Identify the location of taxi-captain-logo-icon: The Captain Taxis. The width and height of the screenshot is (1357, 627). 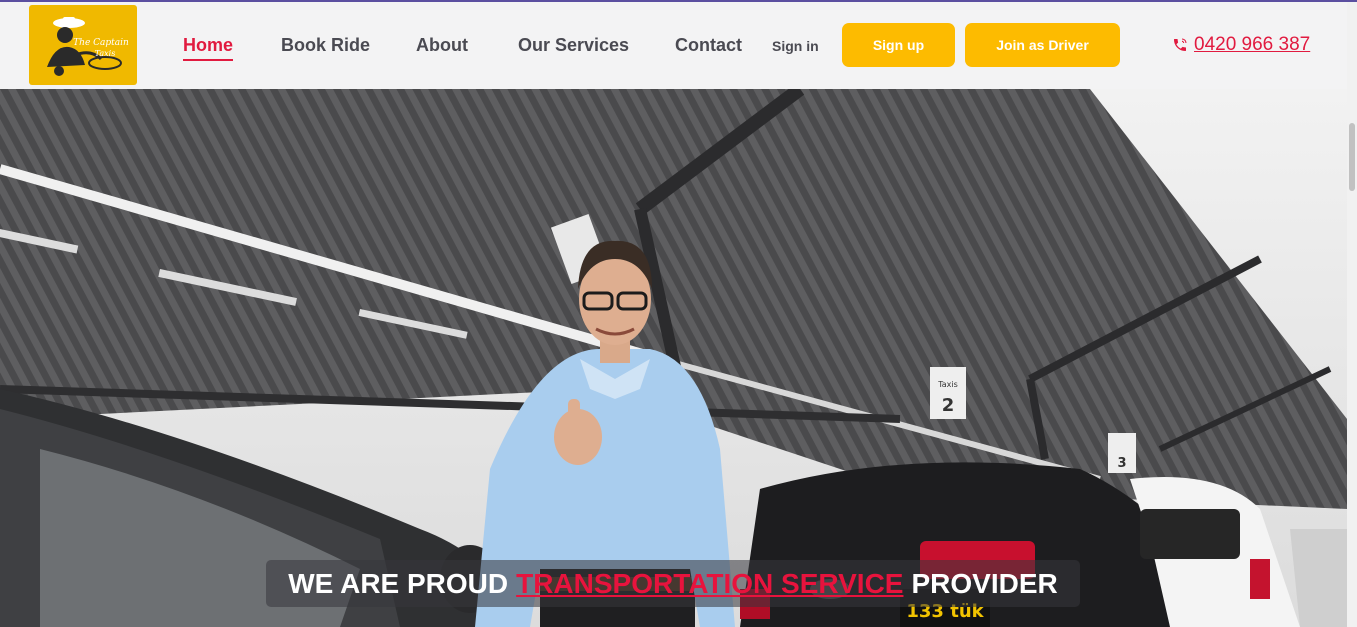
(88, 46).